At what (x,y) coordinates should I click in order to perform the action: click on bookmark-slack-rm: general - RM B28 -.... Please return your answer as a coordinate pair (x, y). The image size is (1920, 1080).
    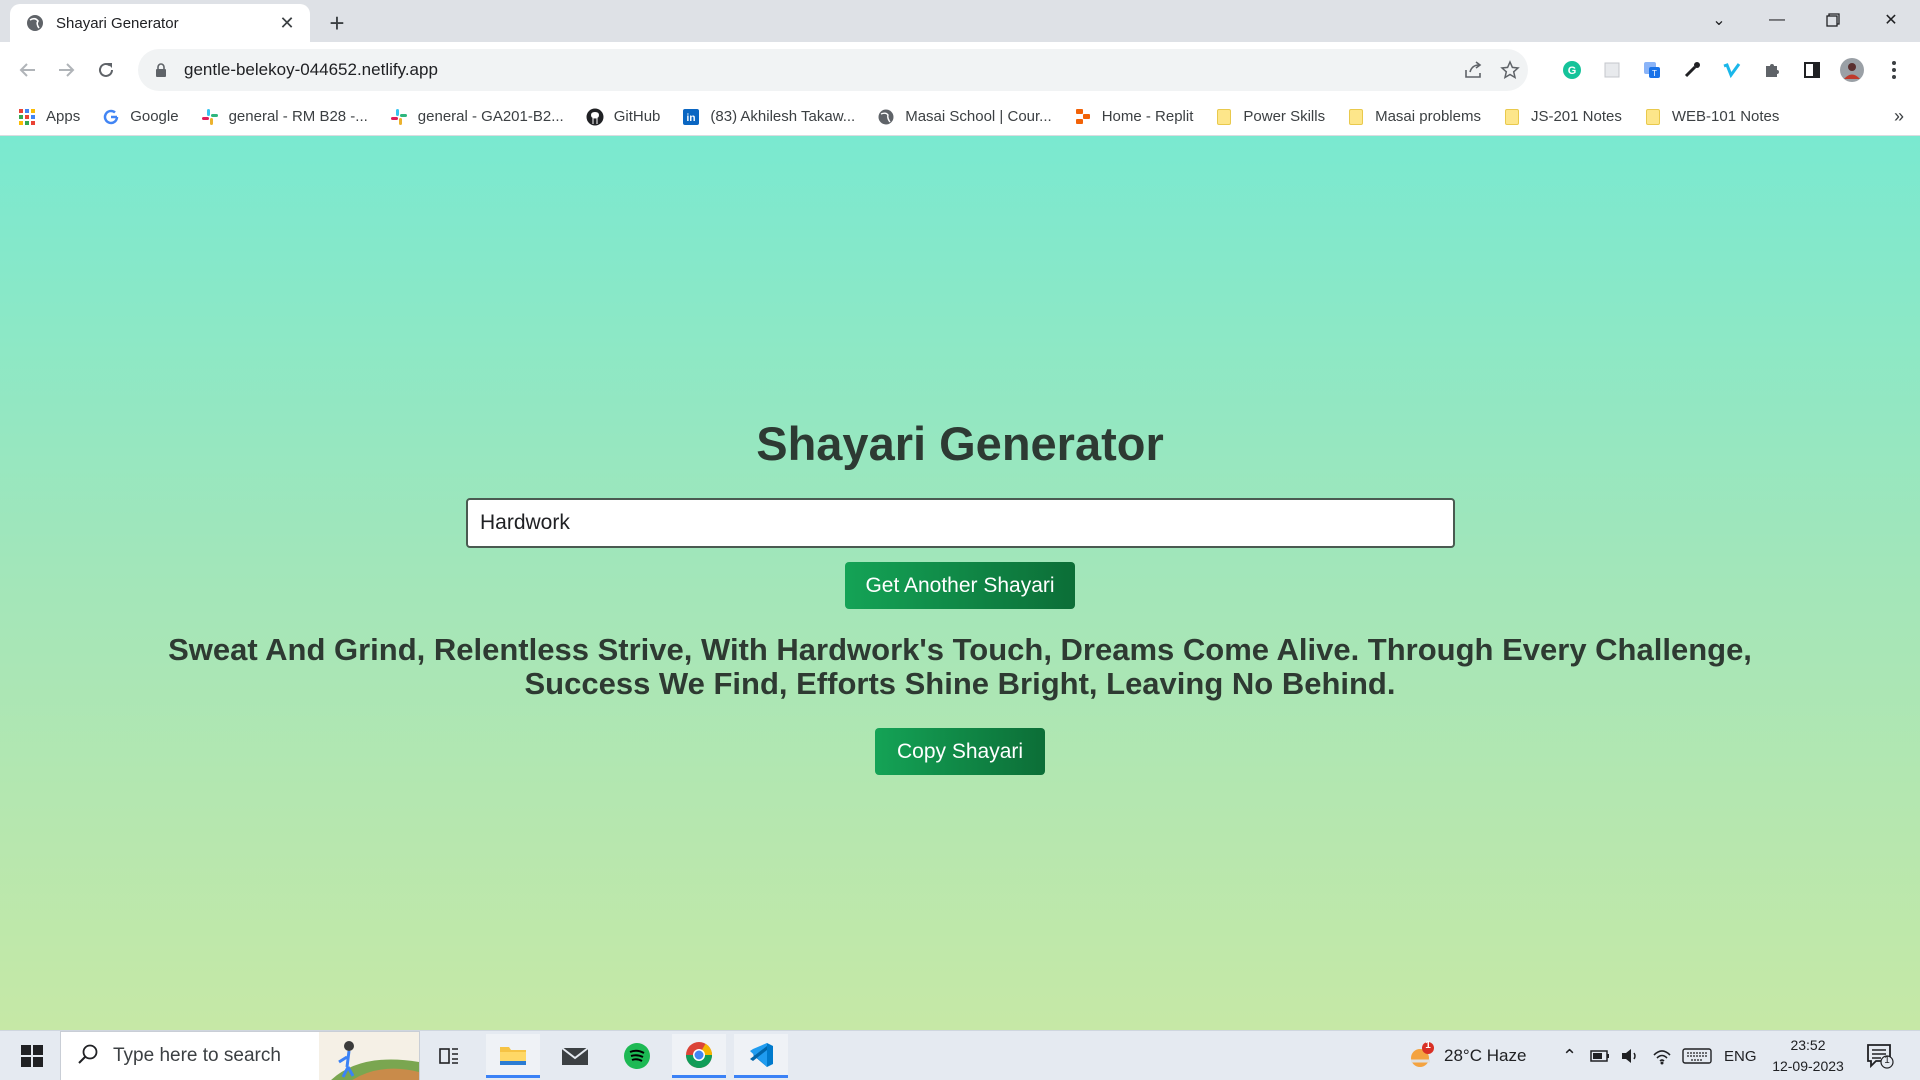
    Looking at the image, I should click on (284, 117).